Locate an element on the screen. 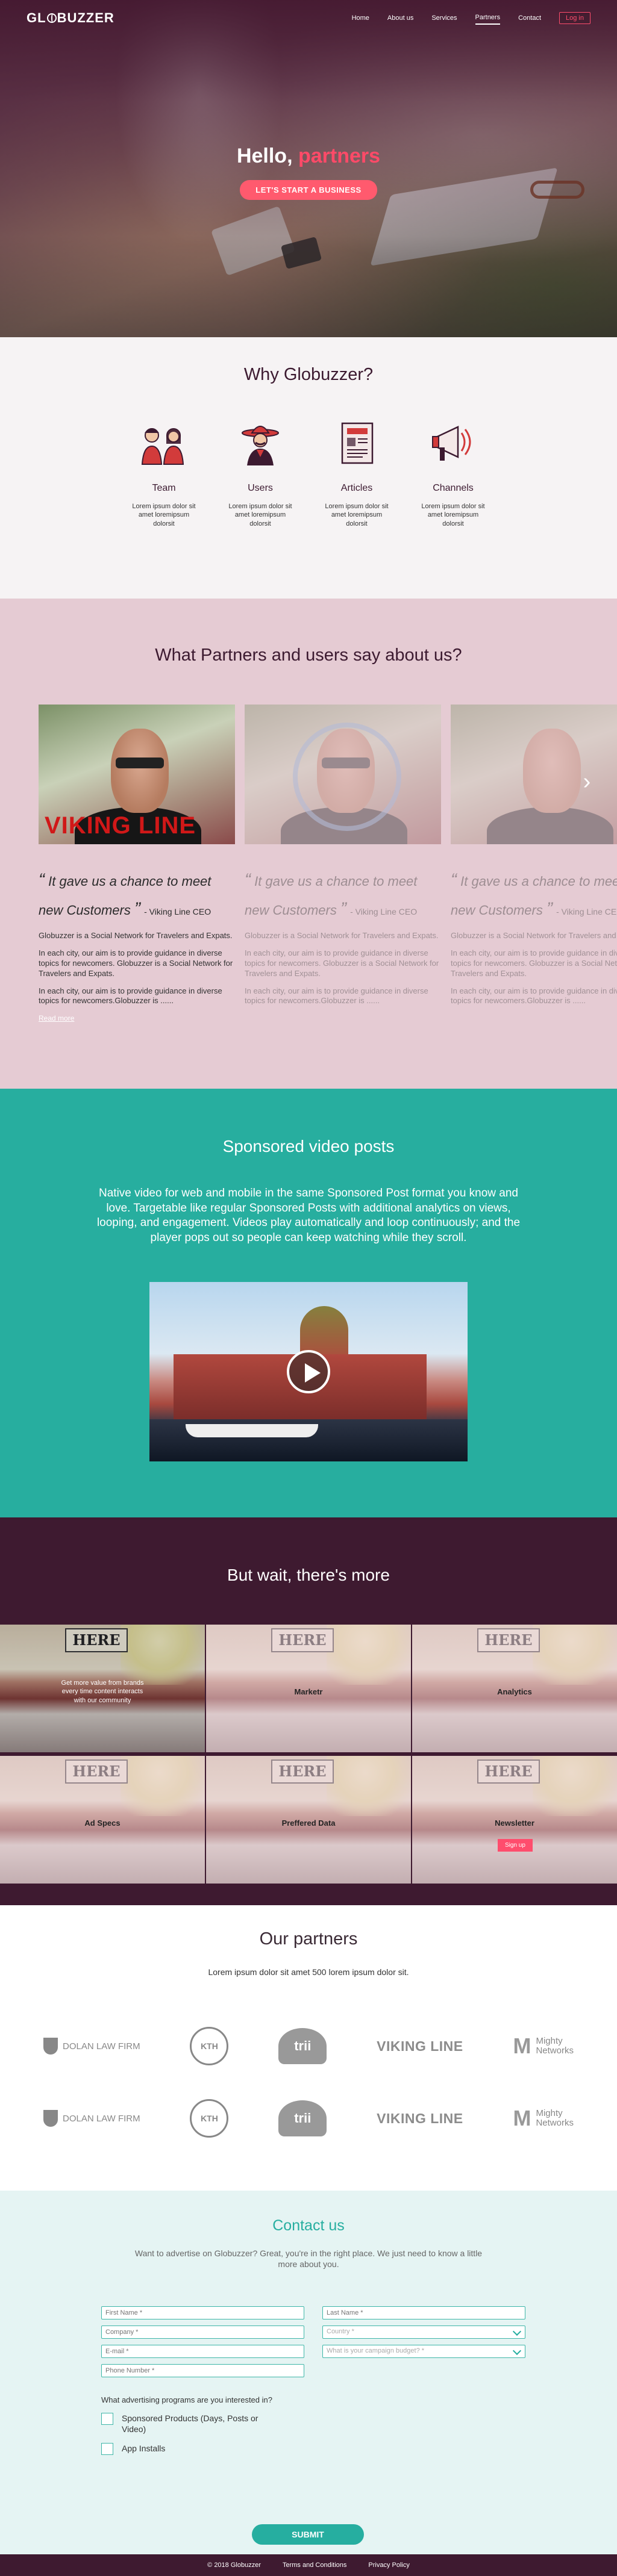 Image resolution: width=617 pixels, height=2576 pixels. photo-face is located at coordinates (552, 771).